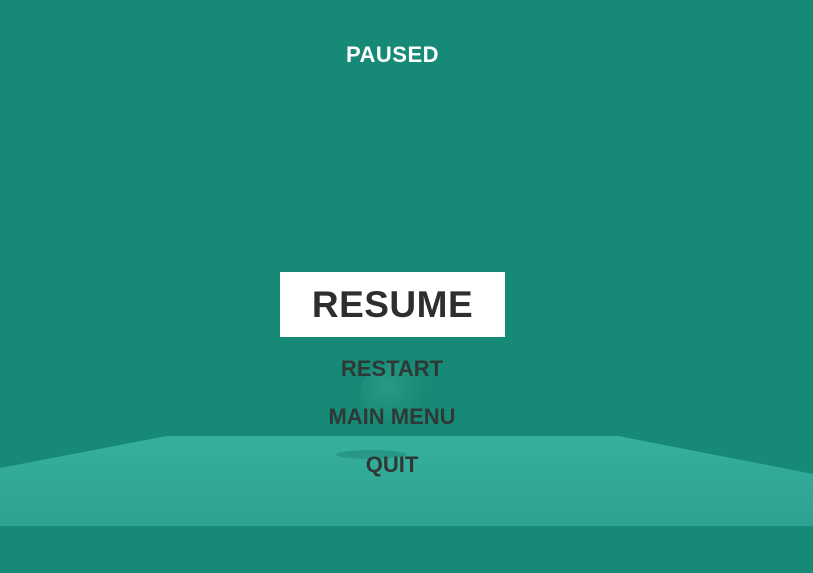 The width and height of the screenshot is (813, 573). I want to click on resume-button: RESUME, so click(392, 304).